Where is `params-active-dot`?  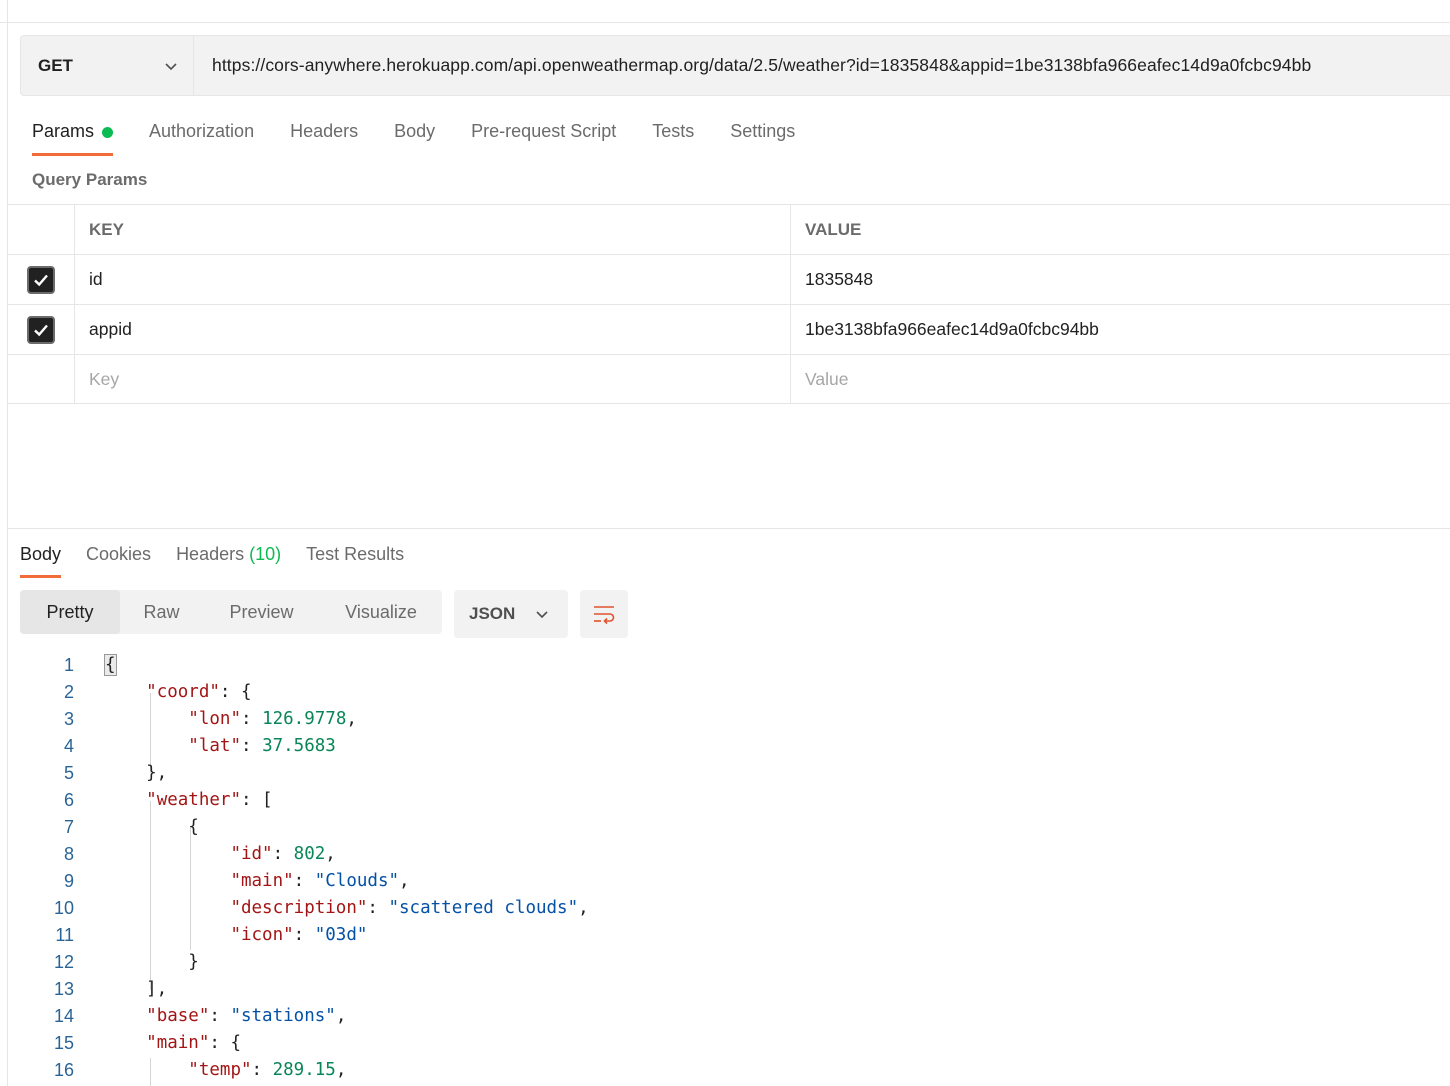 params-active-dot is located at coordinates (108, 132).